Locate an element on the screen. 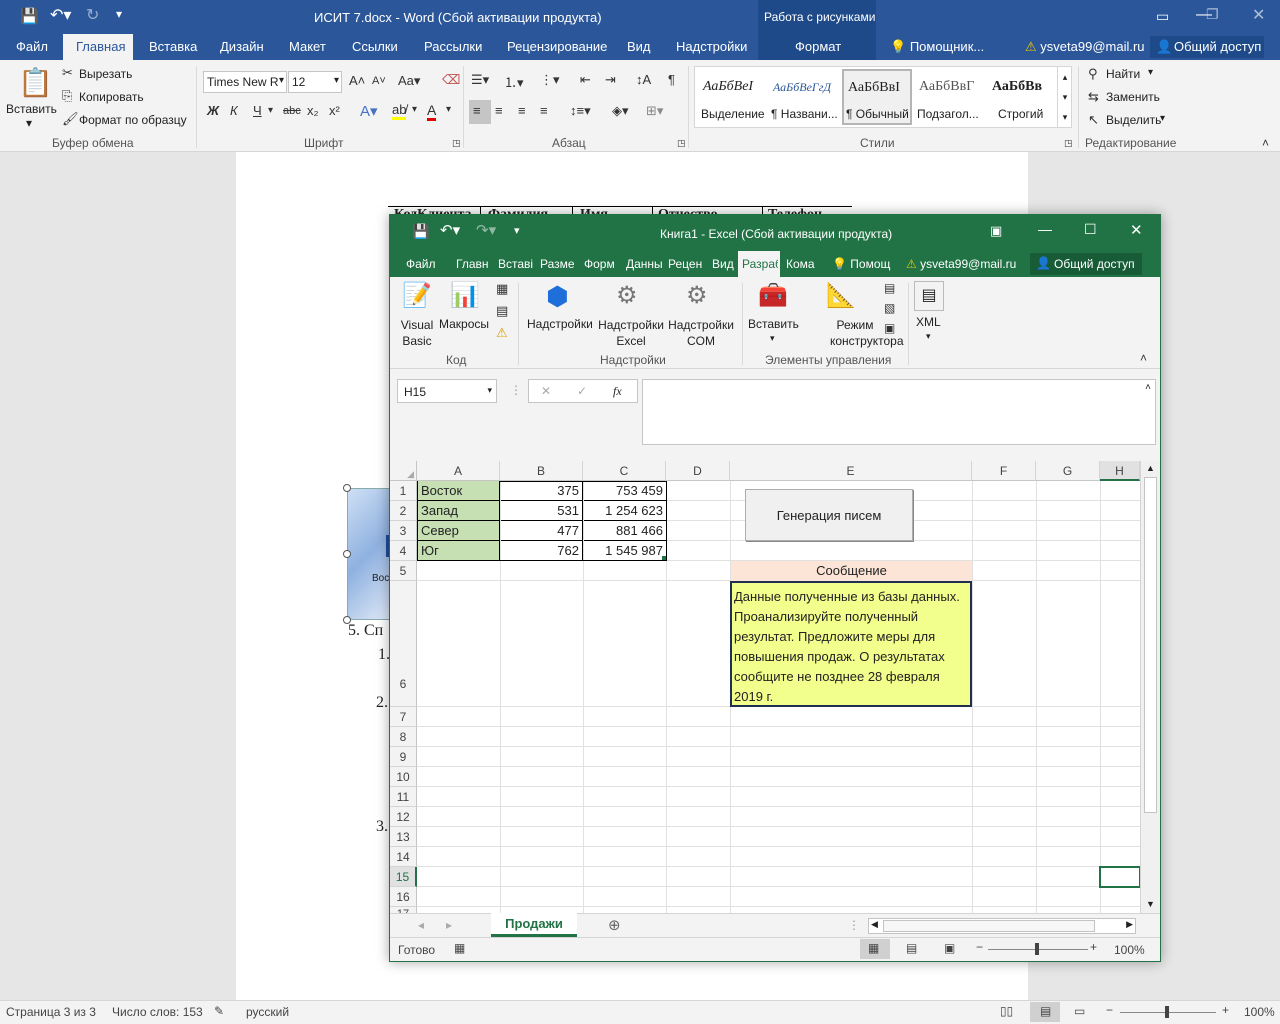 This screenshot has width=1280, height=1024. vertical-scrollbar: ▲ ▼ is located at coordinates (1150, 687).